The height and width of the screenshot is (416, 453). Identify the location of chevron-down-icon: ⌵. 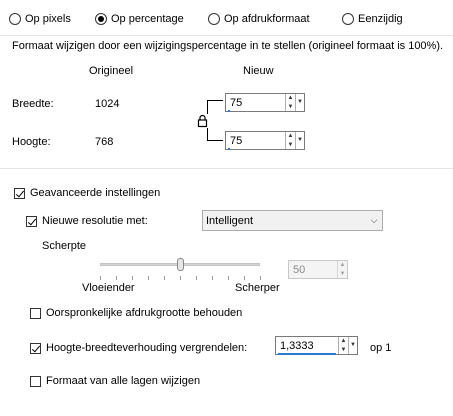
(374, 220).